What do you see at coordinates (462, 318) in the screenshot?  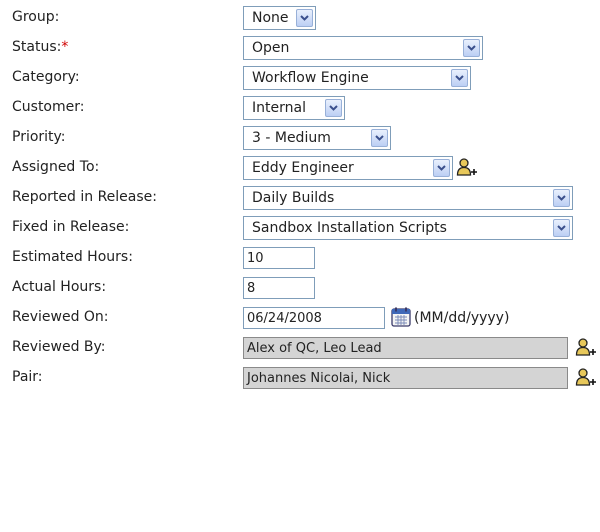 I see `date-format-hint: (MM/dd/yyyy)` at bounding box center [462, 318].